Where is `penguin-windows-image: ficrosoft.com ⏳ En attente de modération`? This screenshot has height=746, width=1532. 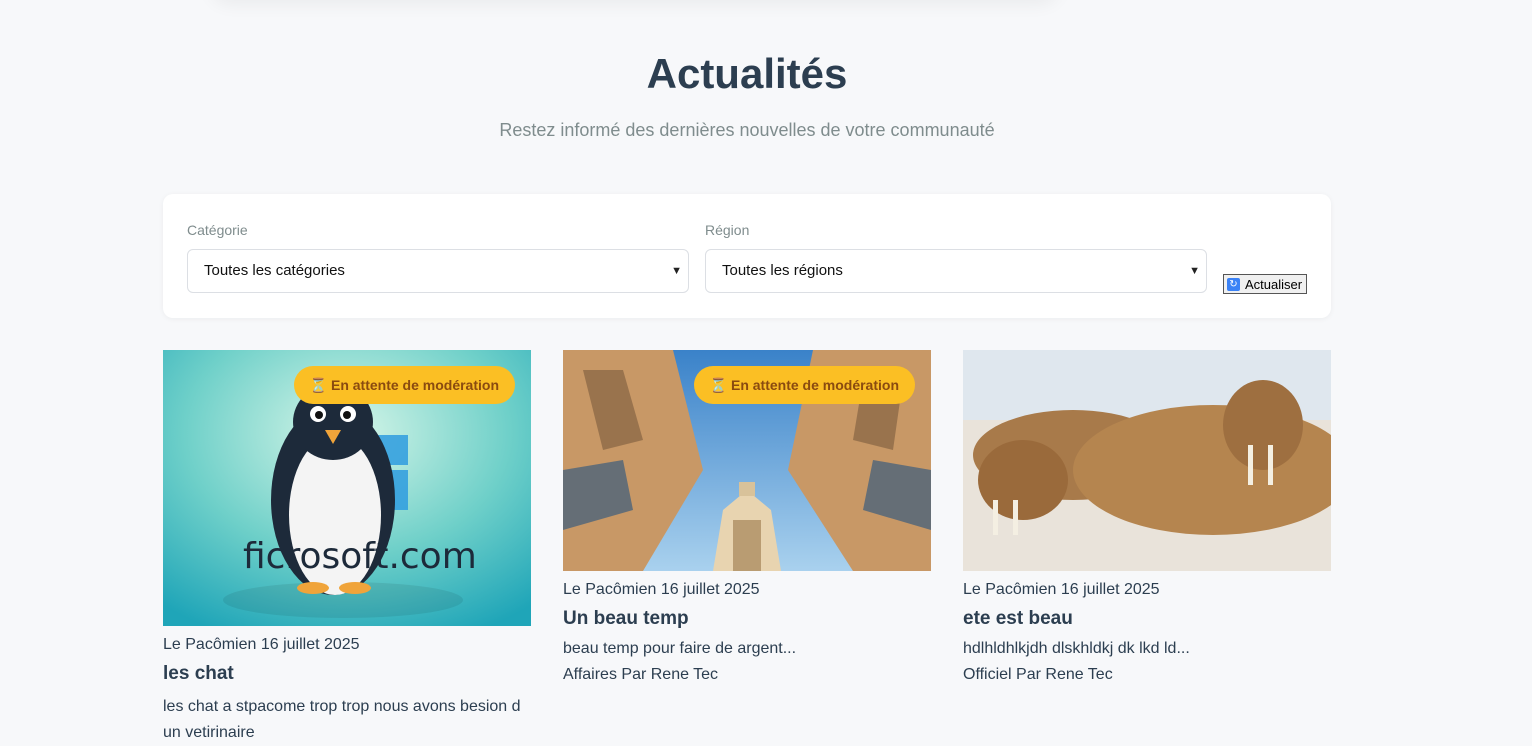 penguin-windows-image: ficrosoft.com ⏳ En attente de modération is located at coordinates (347, 488).